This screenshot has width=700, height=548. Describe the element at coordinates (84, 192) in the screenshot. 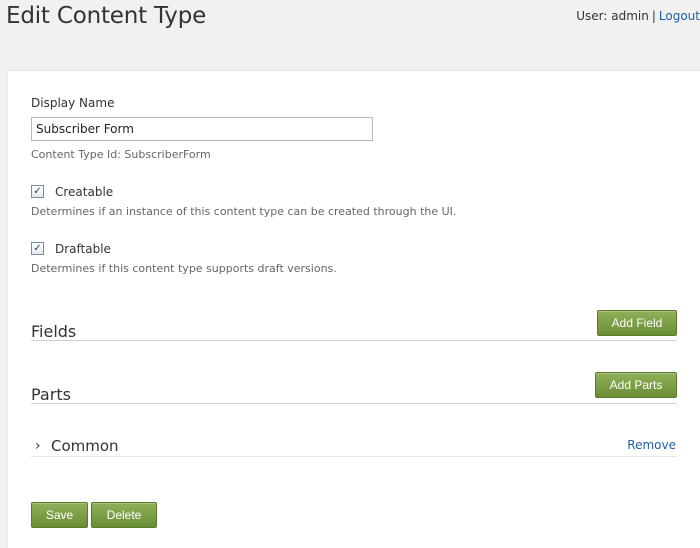

I see `creatable-label: Creatable` at that location.